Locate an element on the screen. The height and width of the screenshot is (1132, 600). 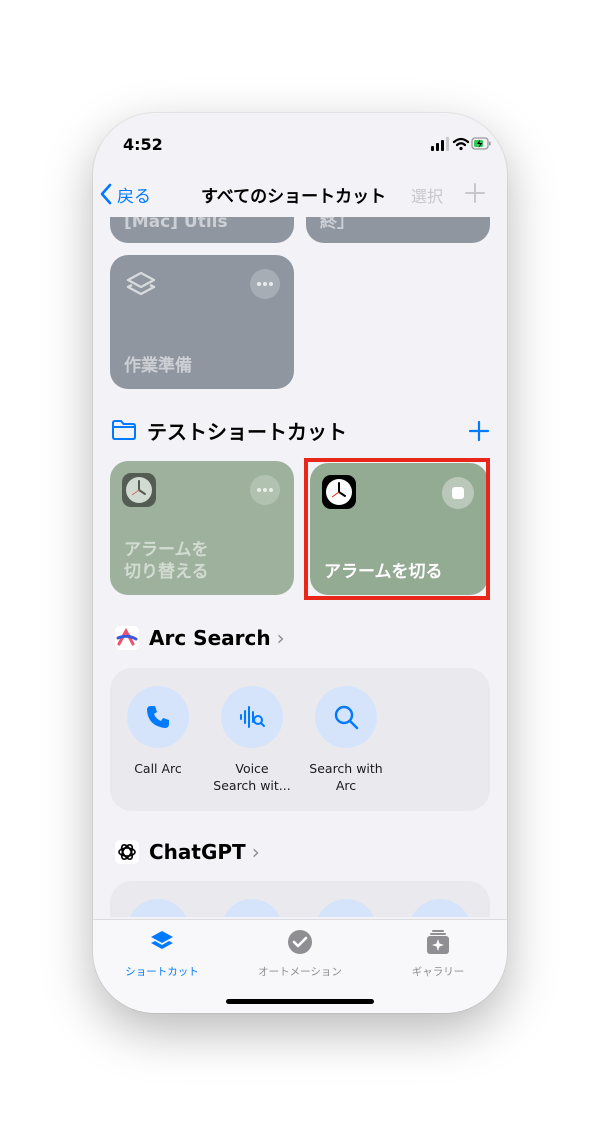
tab-label: オートメーション is located at coordinates (300, 972).